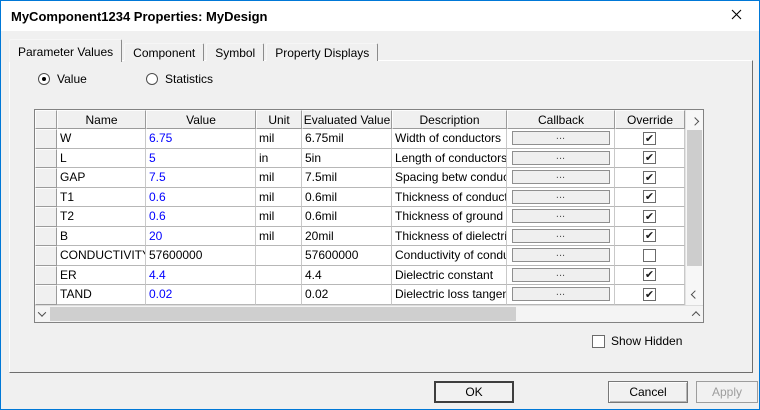 The image size is (760, 410). Describe the element at coordinates (736, 16) in the screenshot. I see `close-button` at that location.